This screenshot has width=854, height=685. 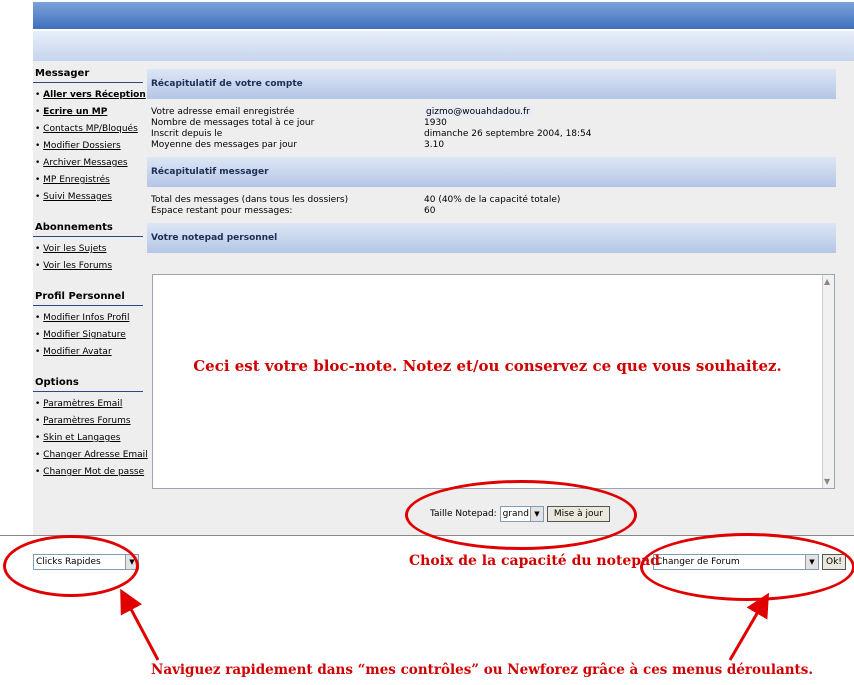 I want to click on scroll-up-icon: ▲, so click(x=827, y=281).